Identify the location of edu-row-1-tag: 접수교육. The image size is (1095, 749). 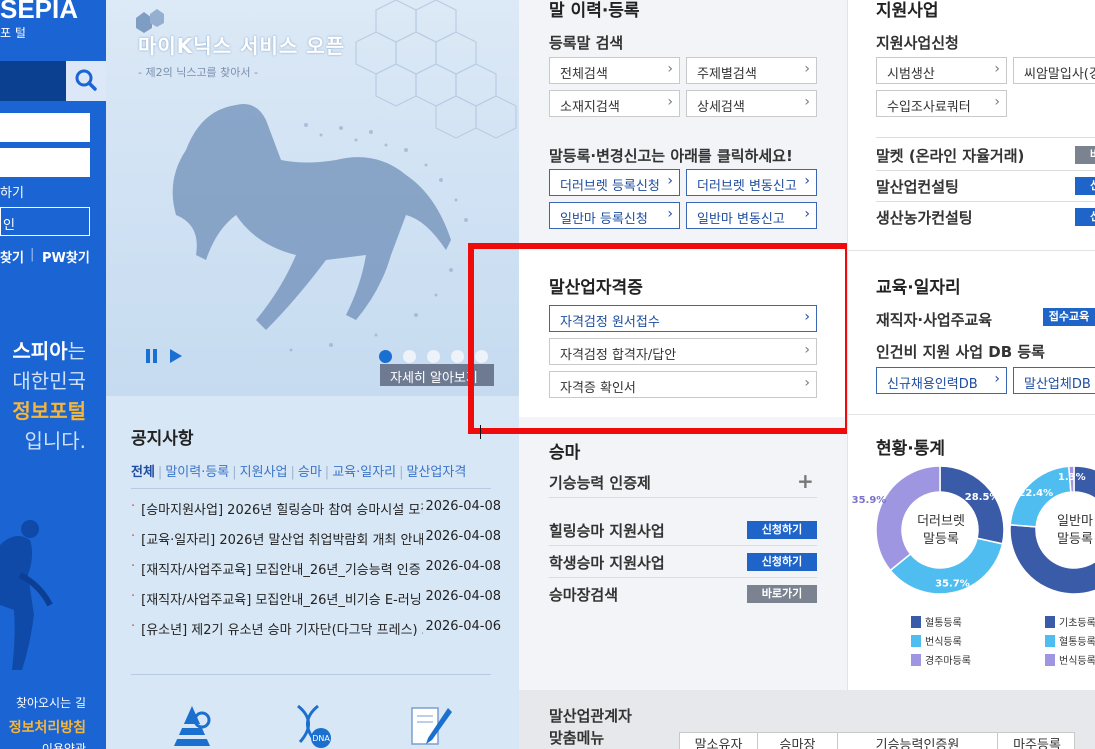
(1069, 317).